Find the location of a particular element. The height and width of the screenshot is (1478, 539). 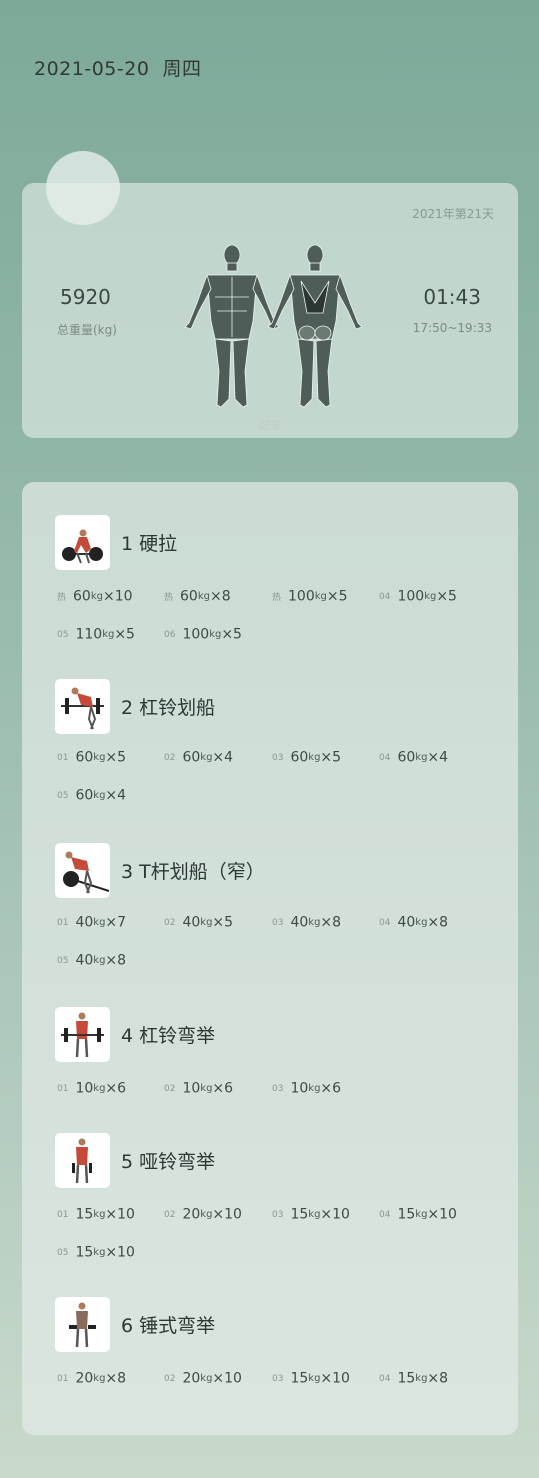

exercise-title: 1 硬拉 is located at coordinates (149, 544).